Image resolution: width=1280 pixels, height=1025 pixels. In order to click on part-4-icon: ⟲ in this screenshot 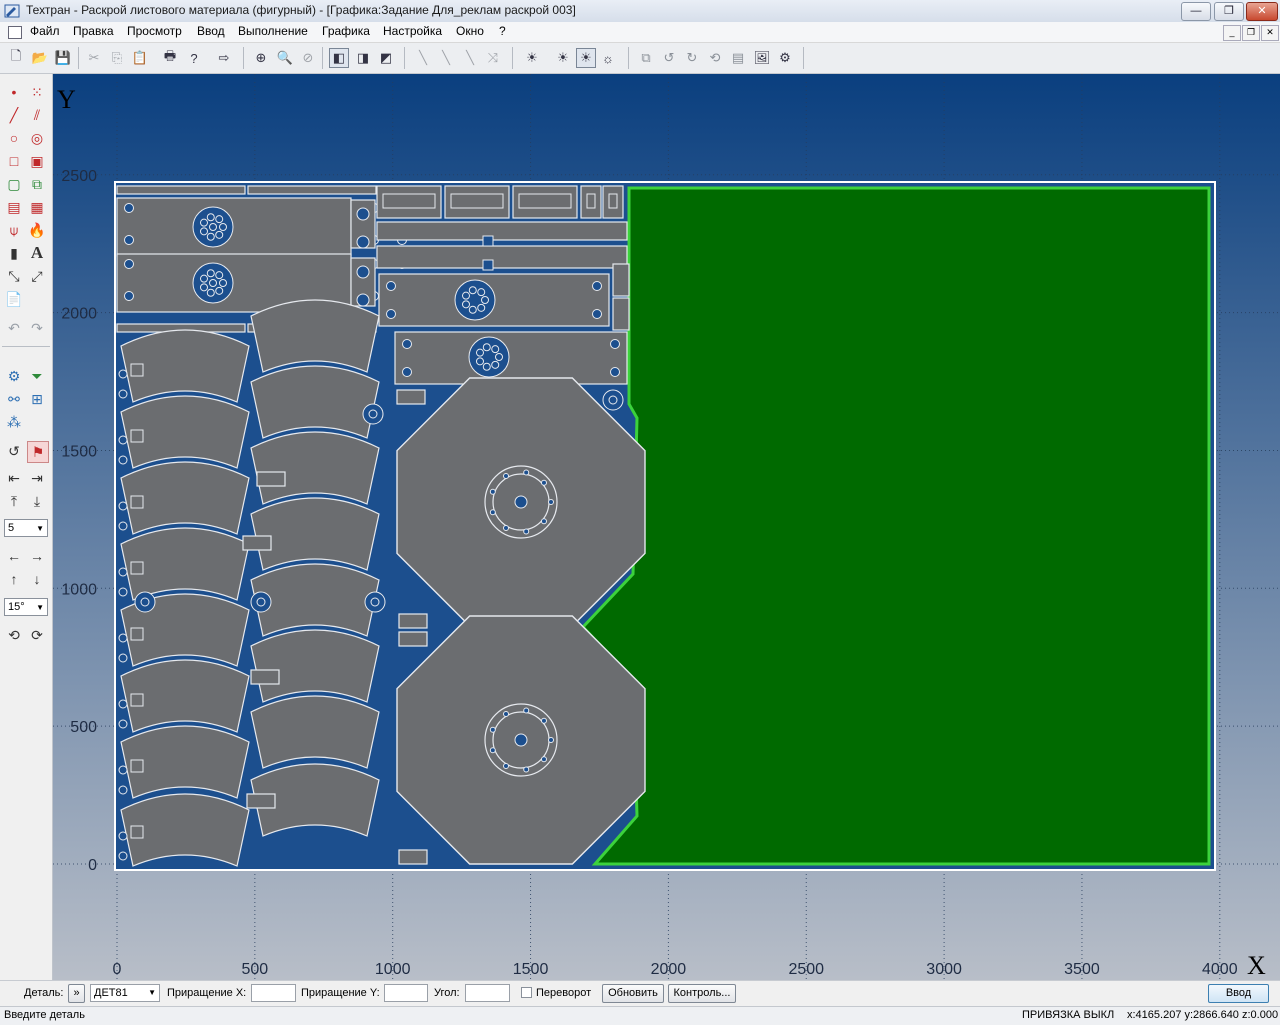, I will do `click(715, 58)`.